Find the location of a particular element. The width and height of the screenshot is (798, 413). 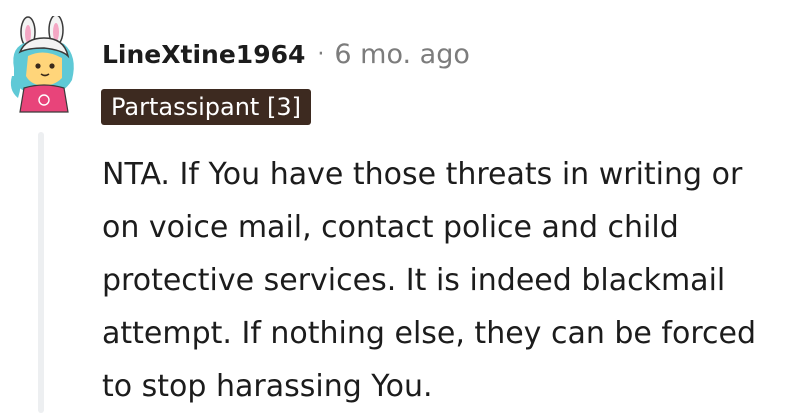

bunny-hood-avatar-icon is located at coordinates (42, 63).